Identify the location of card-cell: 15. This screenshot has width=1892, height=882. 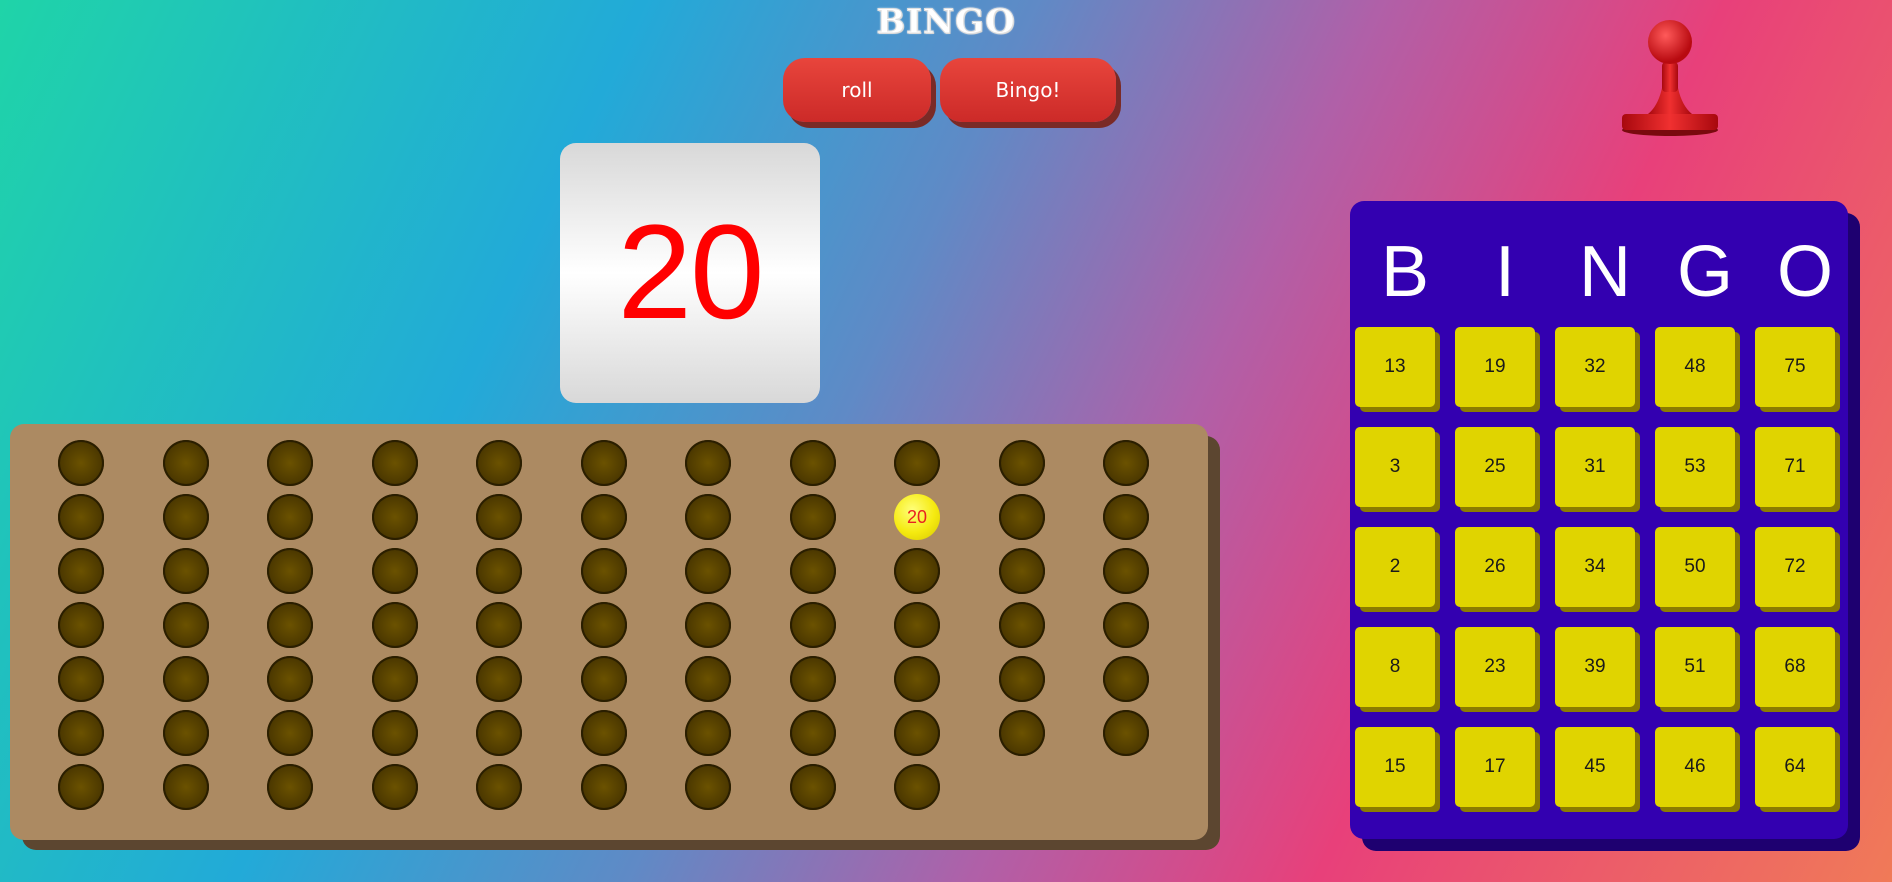
(1395, 767).